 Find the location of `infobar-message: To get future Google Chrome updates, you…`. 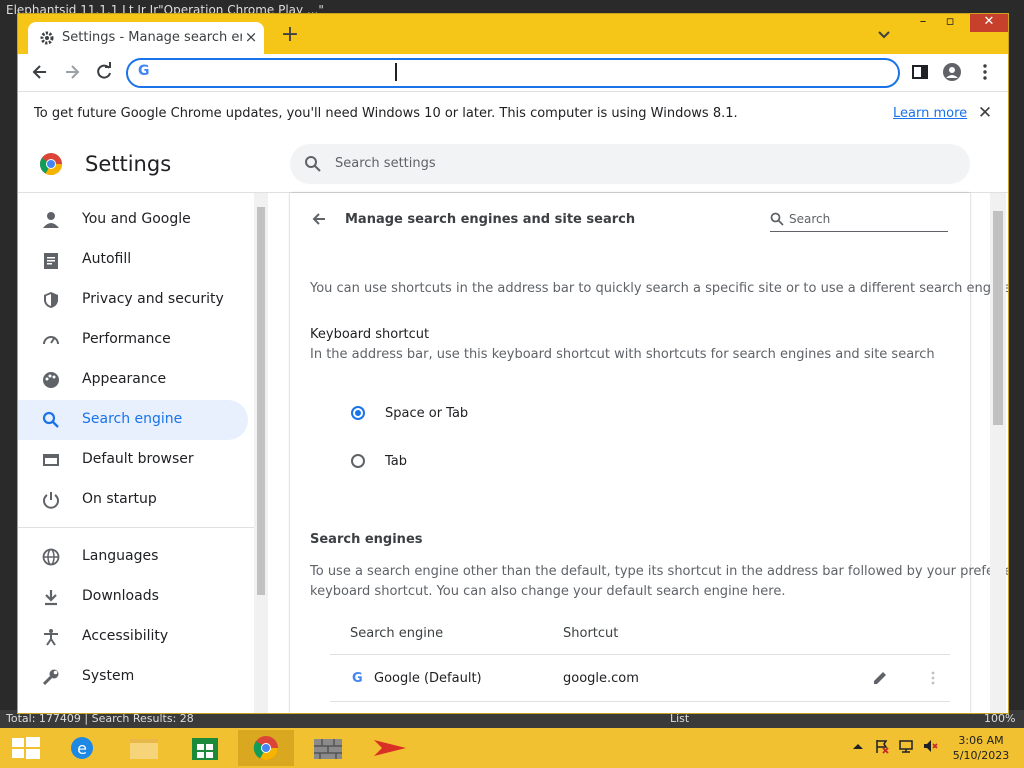

infobar-message: To get future Google Chrome updates, you… is located at coordinates (386, 113).